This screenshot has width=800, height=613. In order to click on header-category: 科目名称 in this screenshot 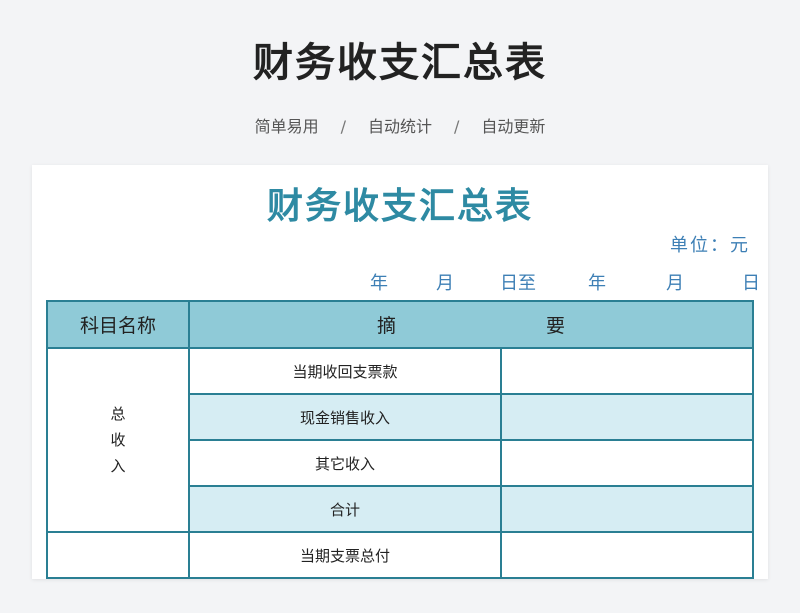, I will do `click(118, 324)`.